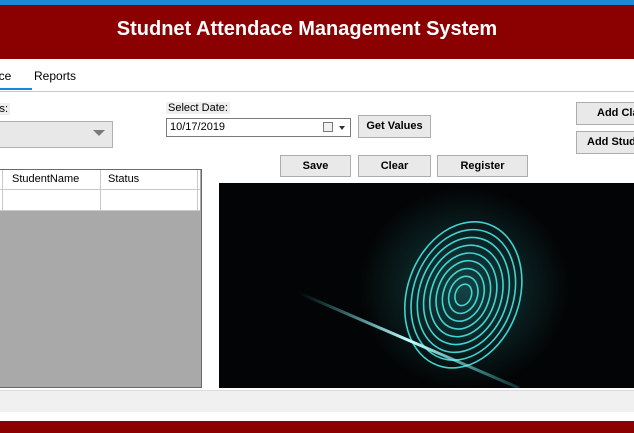  What do you see at coordinates (317, 416) in the screenshot?
I see `footer-spacer` at bounding box center [317, 416].